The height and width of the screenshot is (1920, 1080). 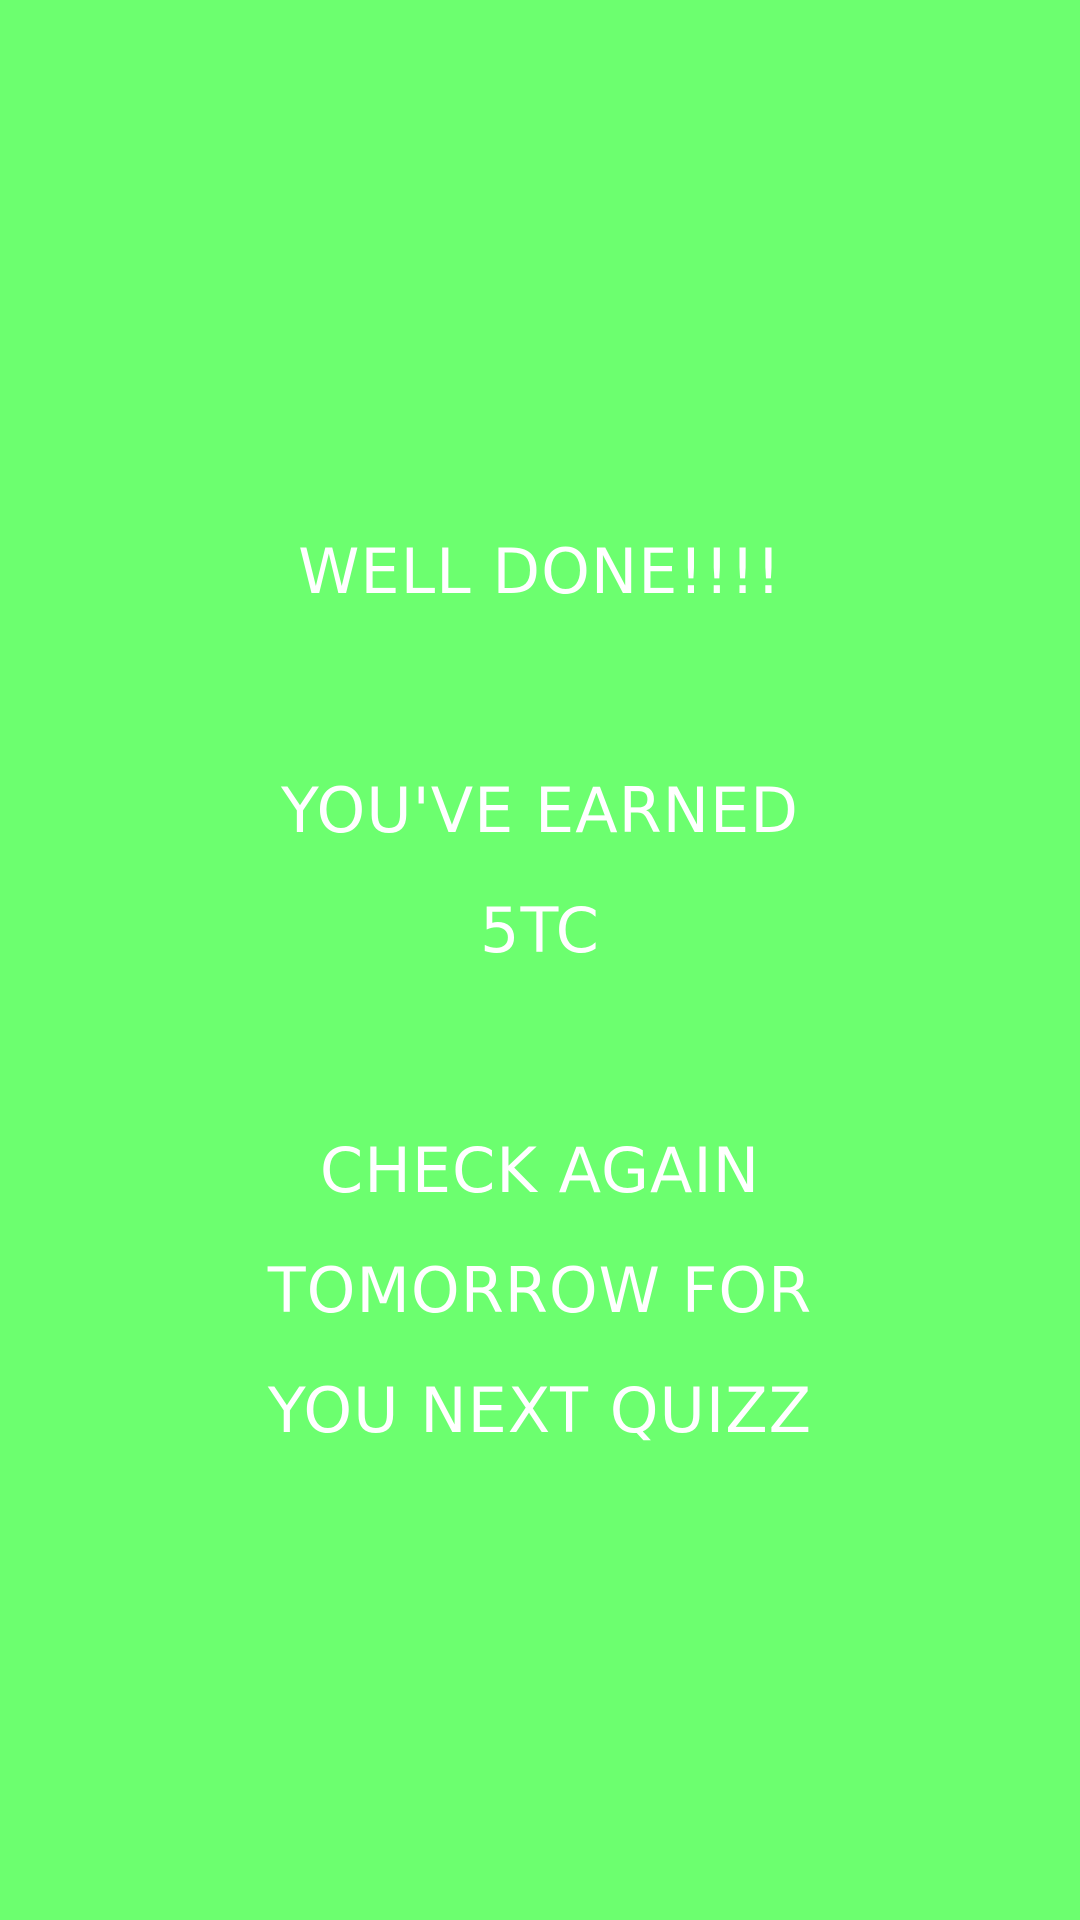 What do you see at coordinates (540, 571) in the screenshot?
I see `well-done-headline: WELL DONE!!!!` at bounding box center [540, 571].